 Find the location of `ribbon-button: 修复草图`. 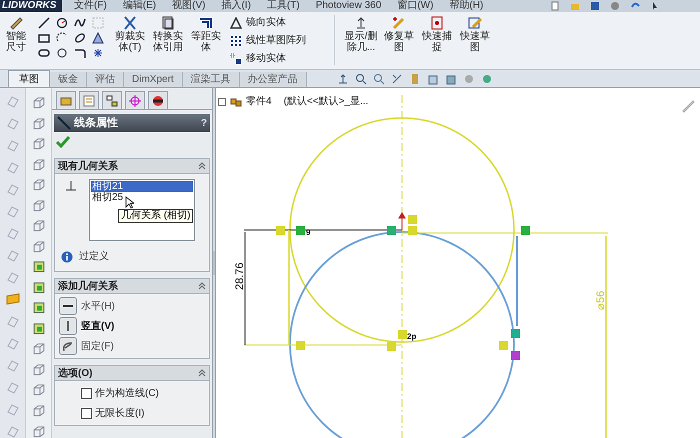

ribbon-button: 修复草图 is located at coordinates (399, 34).